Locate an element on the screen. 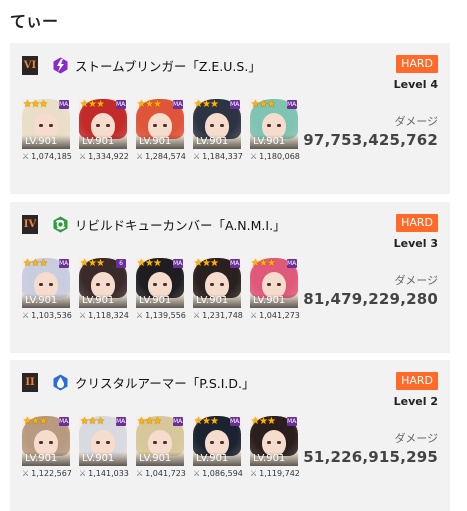  character-portrait: ★ ★ ★ 6 LV.901 is located at coordinates (103, 283).